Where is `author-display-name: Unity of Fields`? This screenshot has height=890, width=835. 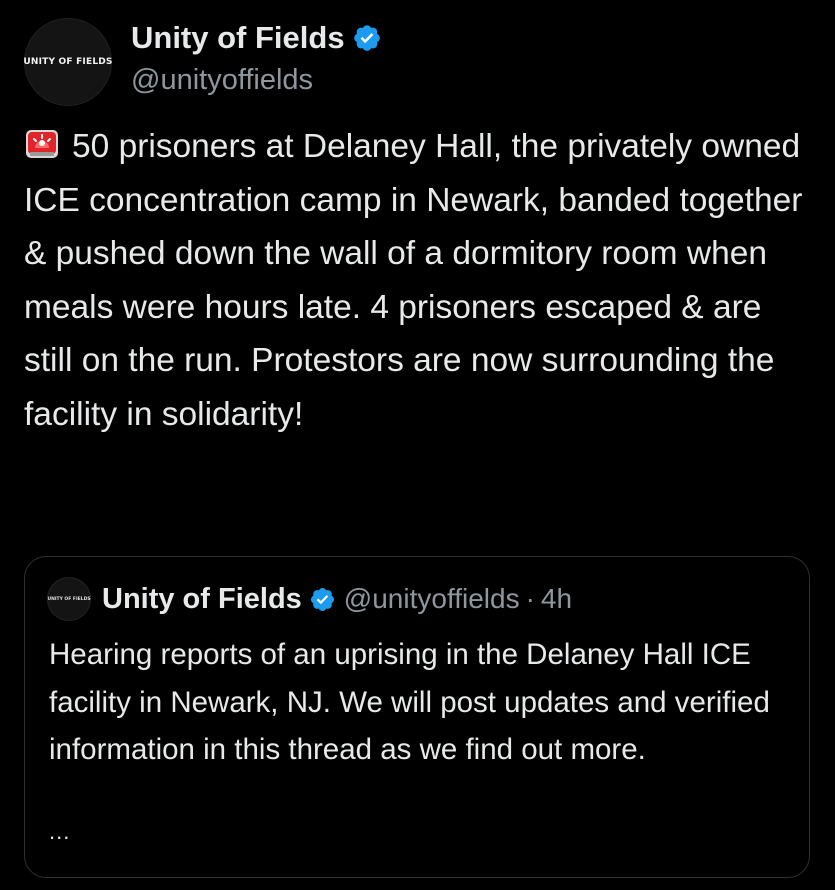
author-display-name: Unity of Fields is located at coordinates (238, 38).